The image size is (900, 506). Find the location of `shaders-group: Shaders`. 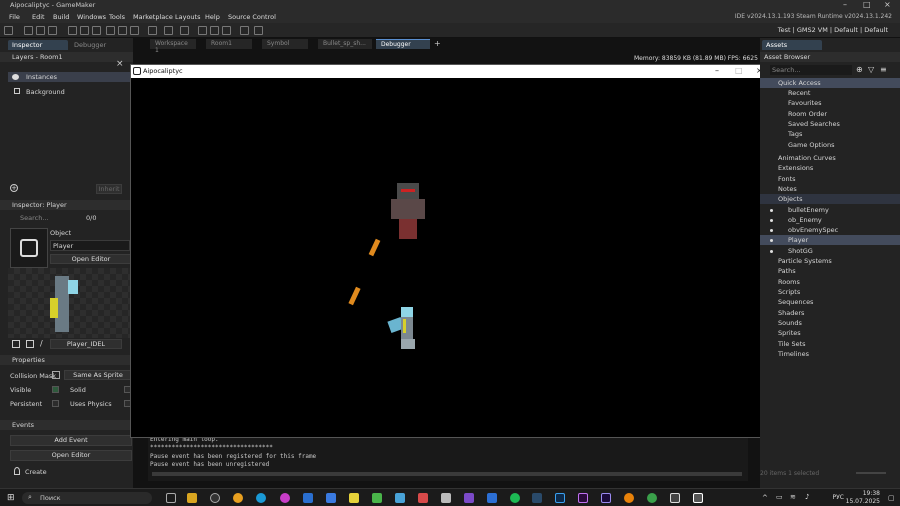

shaders-group: Shaders is located at coordinates (830, 313).